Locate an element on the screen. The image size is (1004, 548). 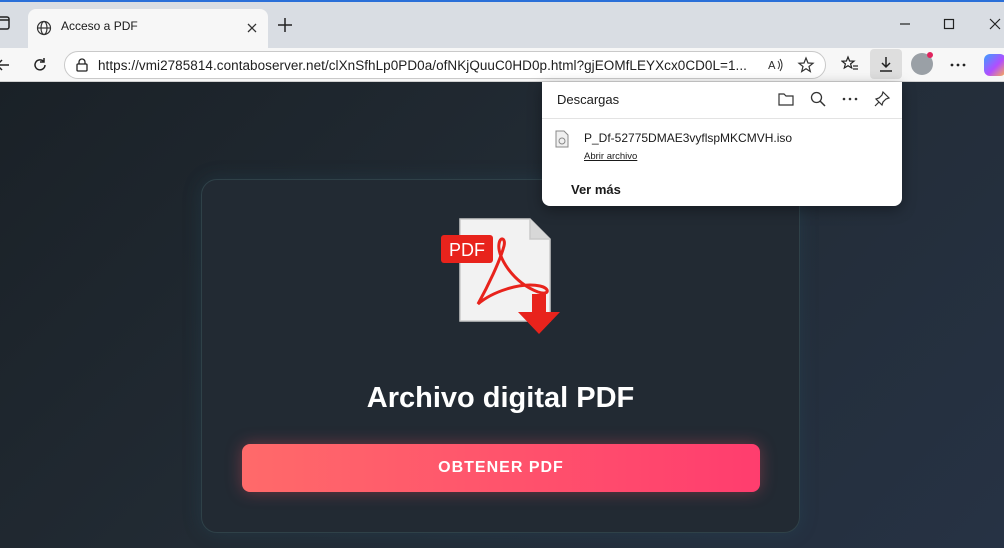
page-heading: Archivo digital PDF is located at coordinates (500, 398).